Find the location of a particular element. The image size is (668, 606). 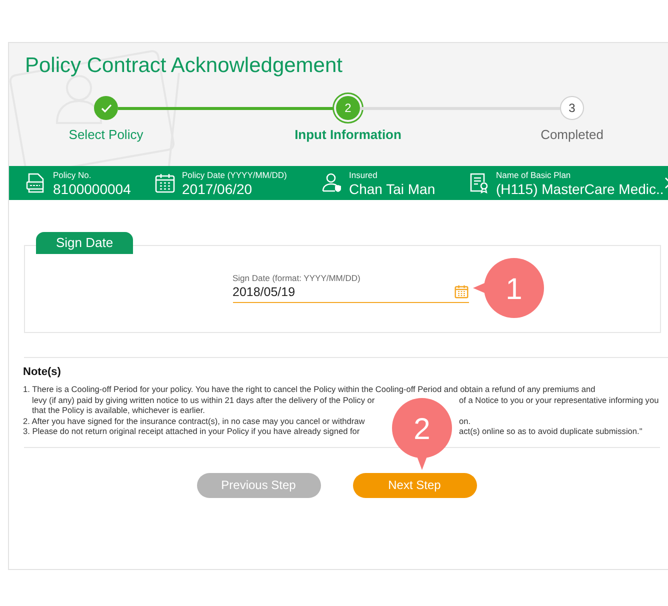

check-icon is located at coordinates (106, 108).